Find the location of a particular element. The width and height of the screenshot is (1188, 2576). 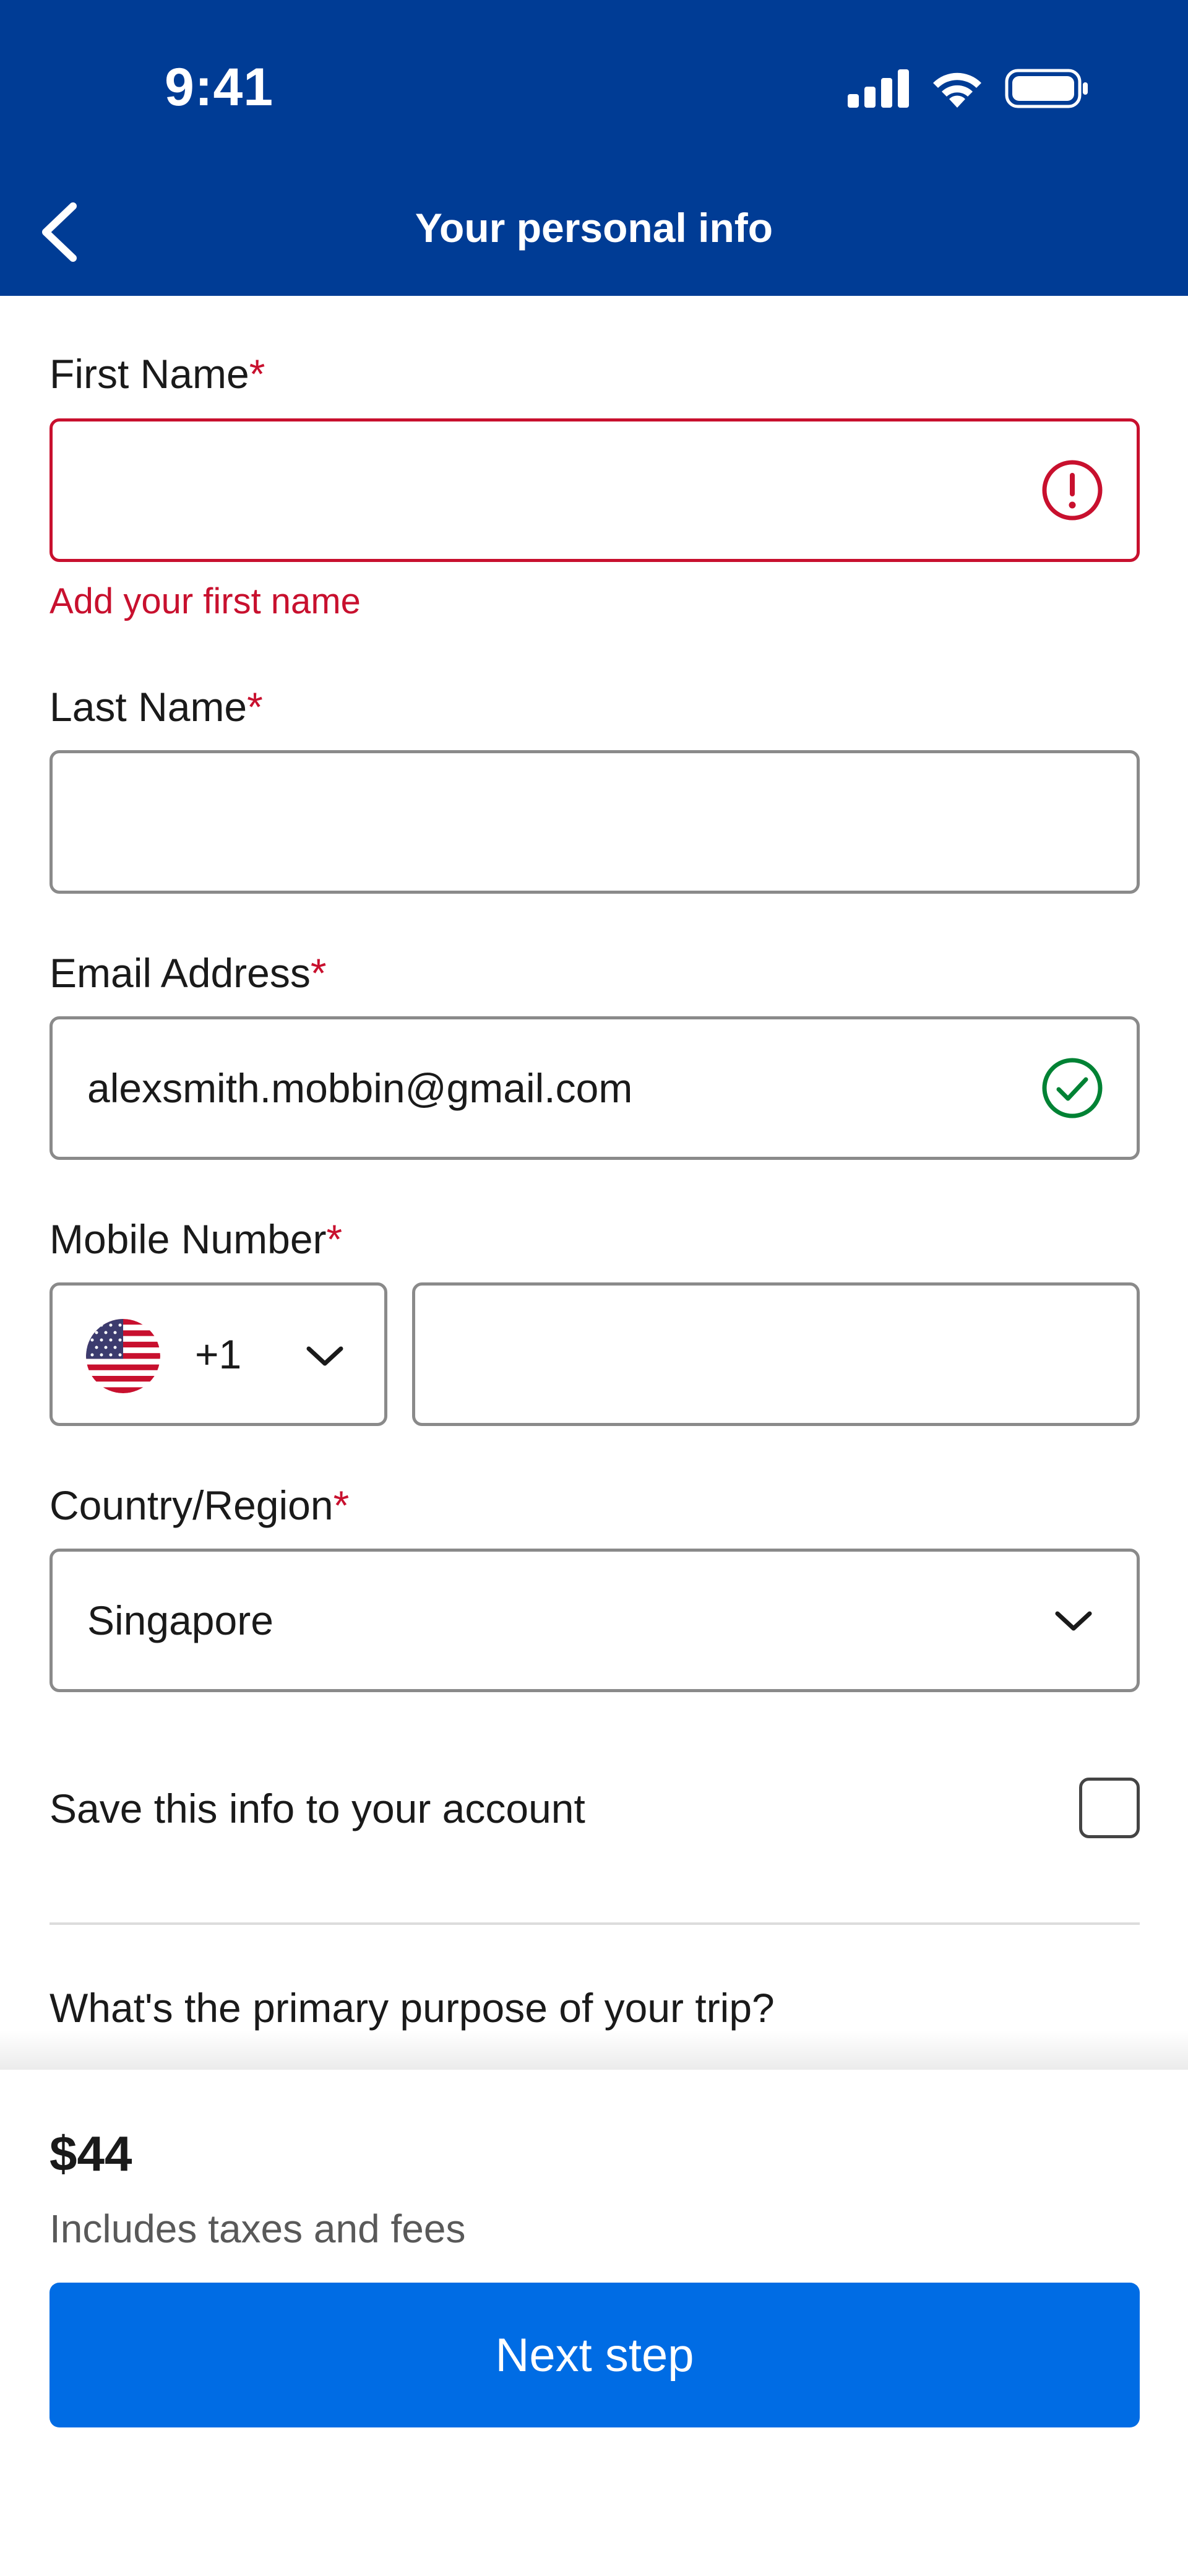

status-icons is located at coordinates (968, 88).